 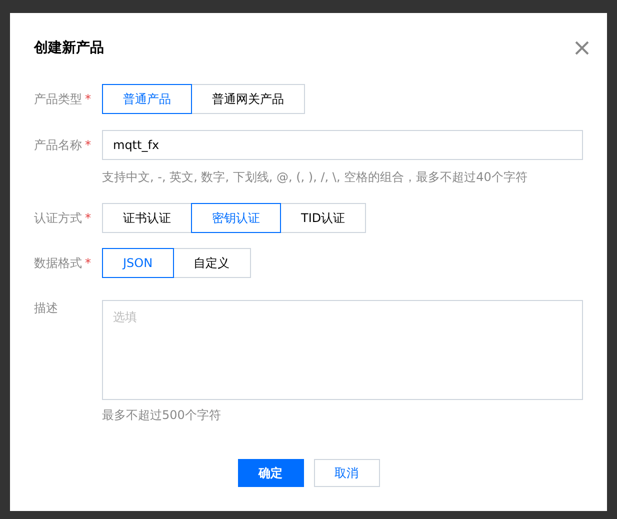 I want to click on field-label: 描述, so click(x=46, y=308).